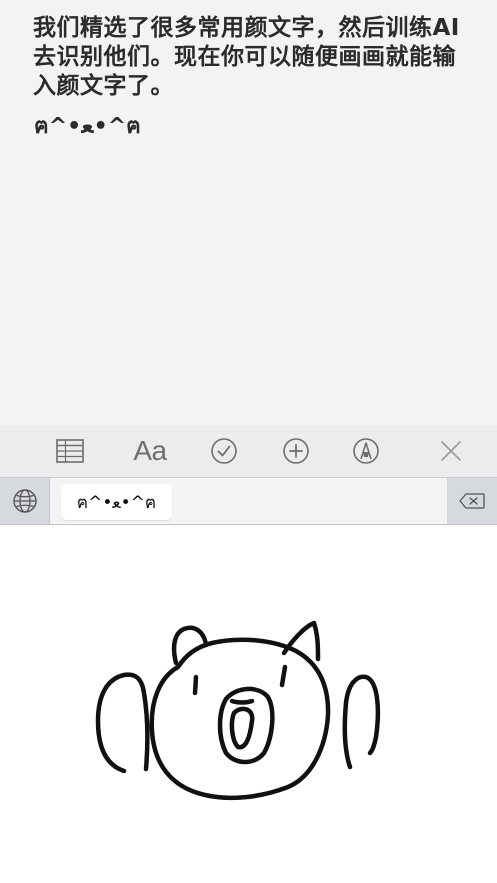  I want to click on candidate-emoticon: ฅ^•ﻌ•^ฅ, so click(116, 502).